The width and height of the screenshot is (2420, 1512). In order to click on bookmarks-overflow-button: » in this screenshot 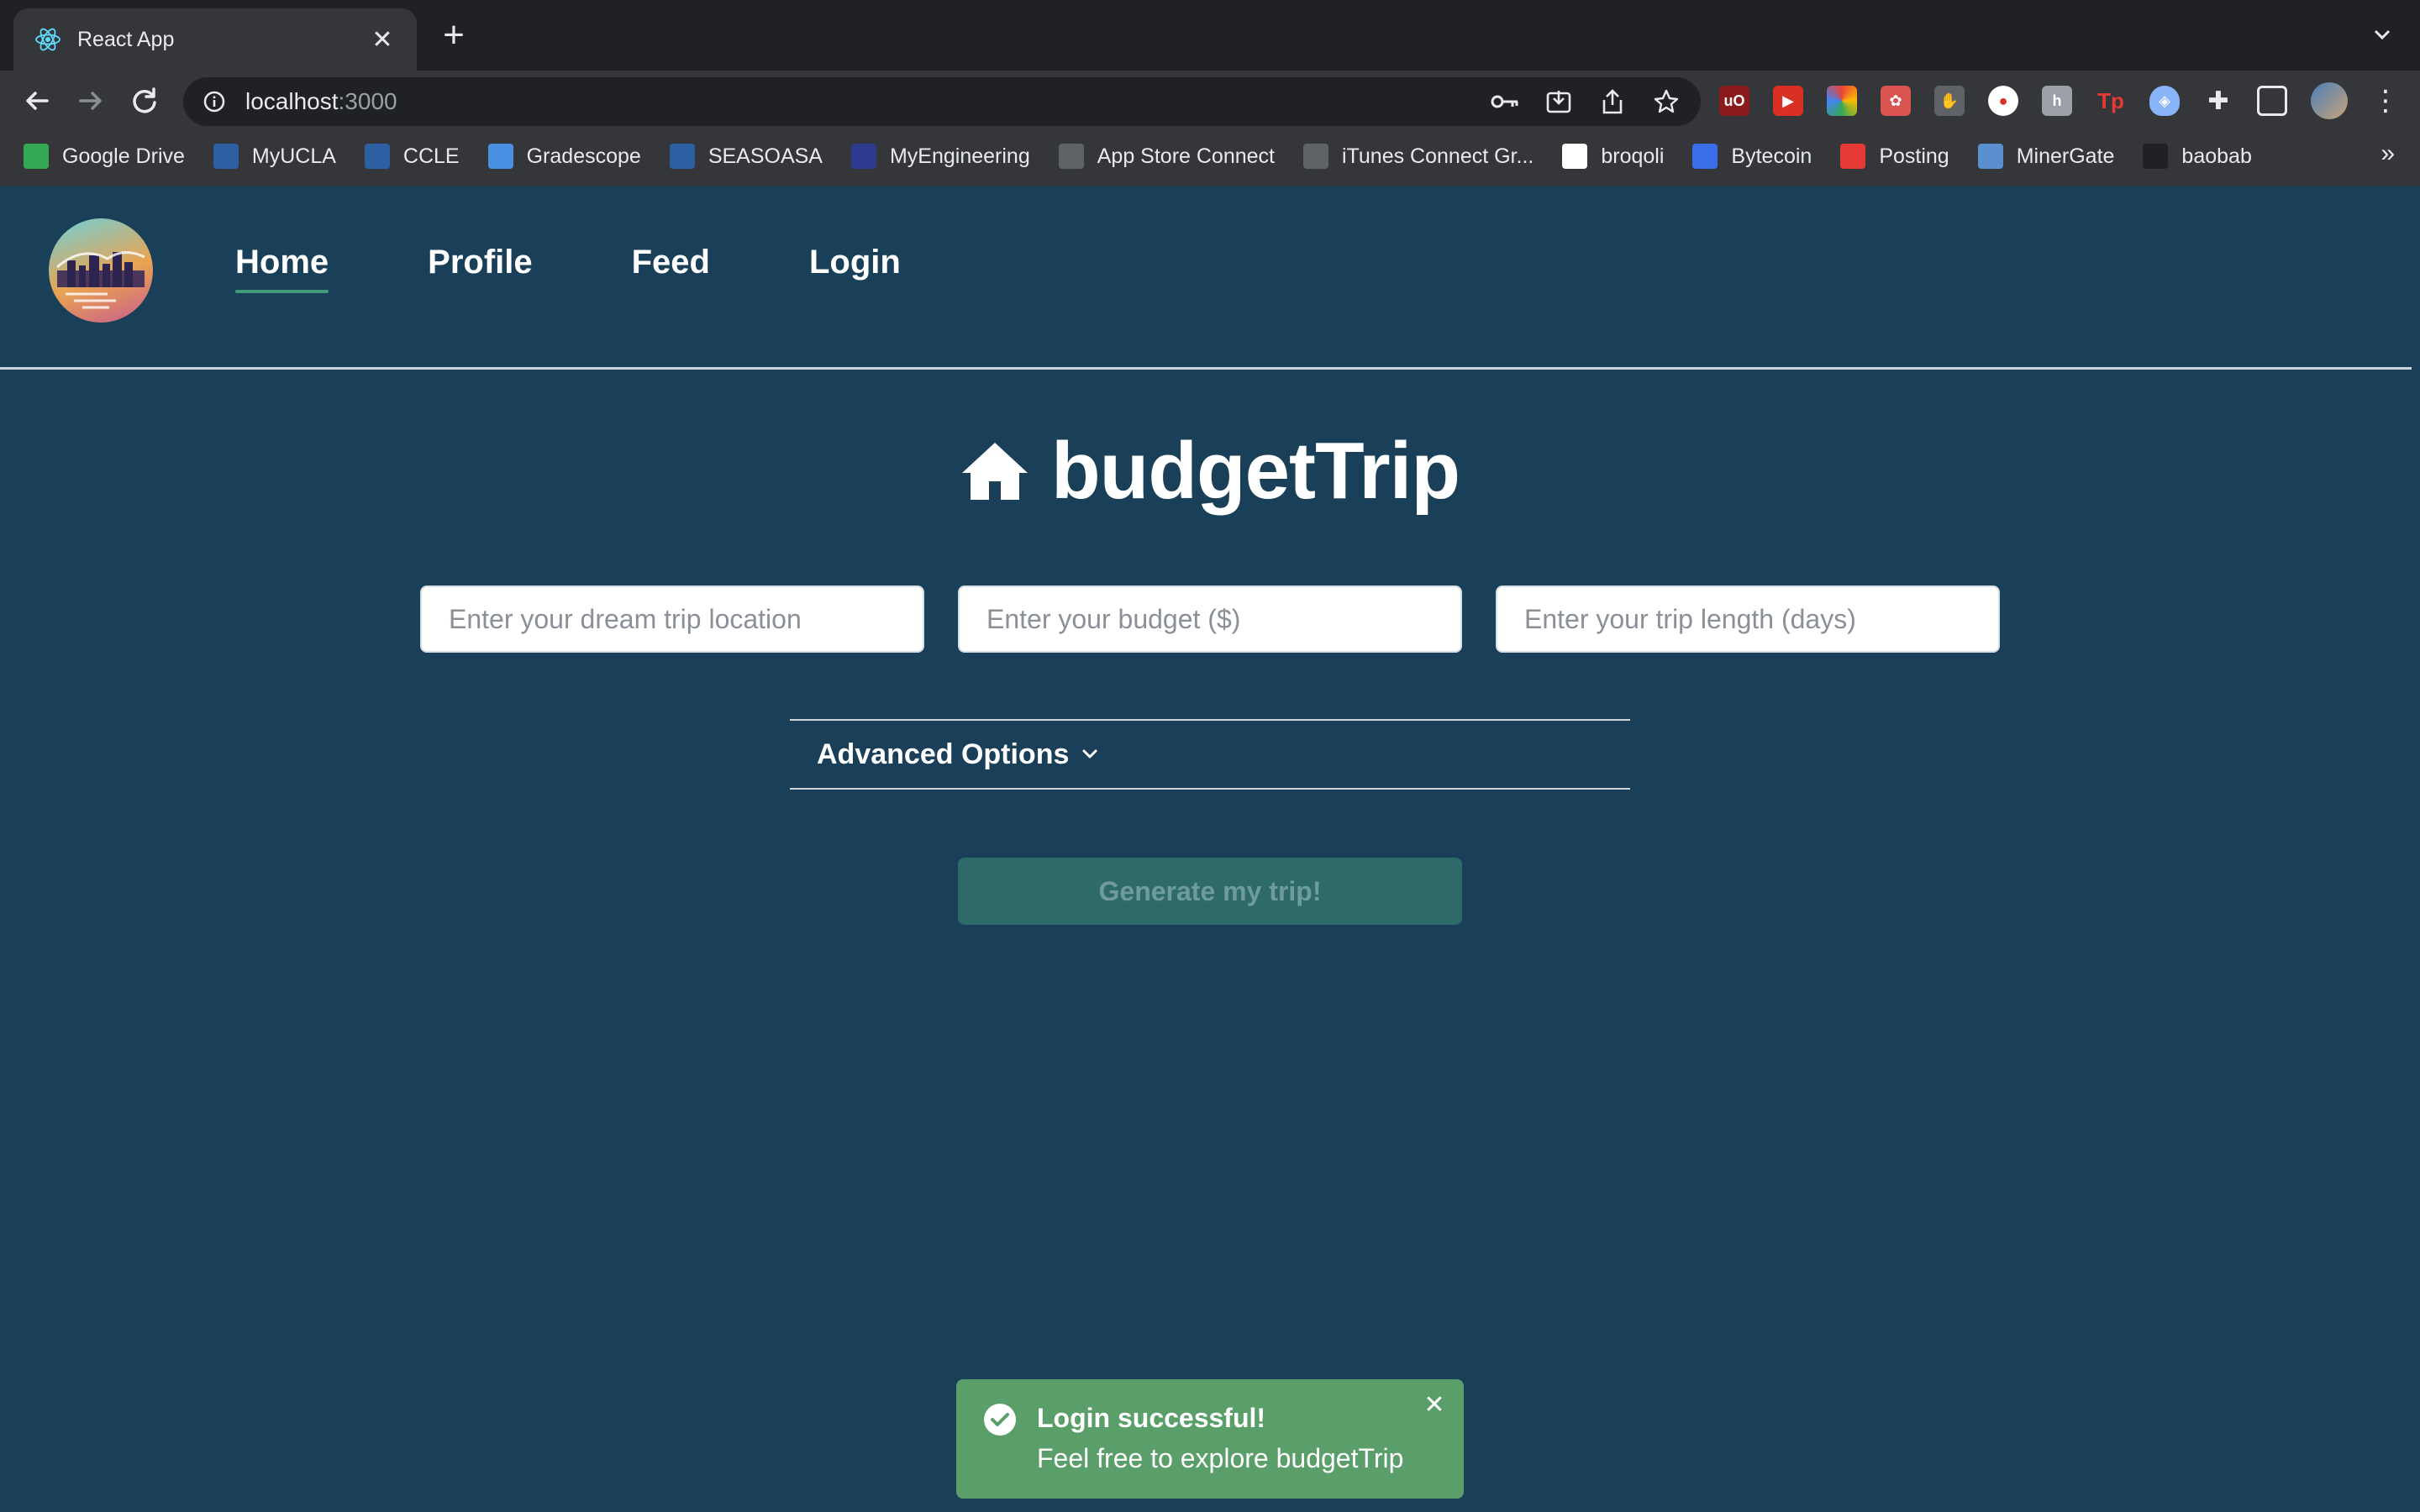, I will do `click(2388, 153)`.